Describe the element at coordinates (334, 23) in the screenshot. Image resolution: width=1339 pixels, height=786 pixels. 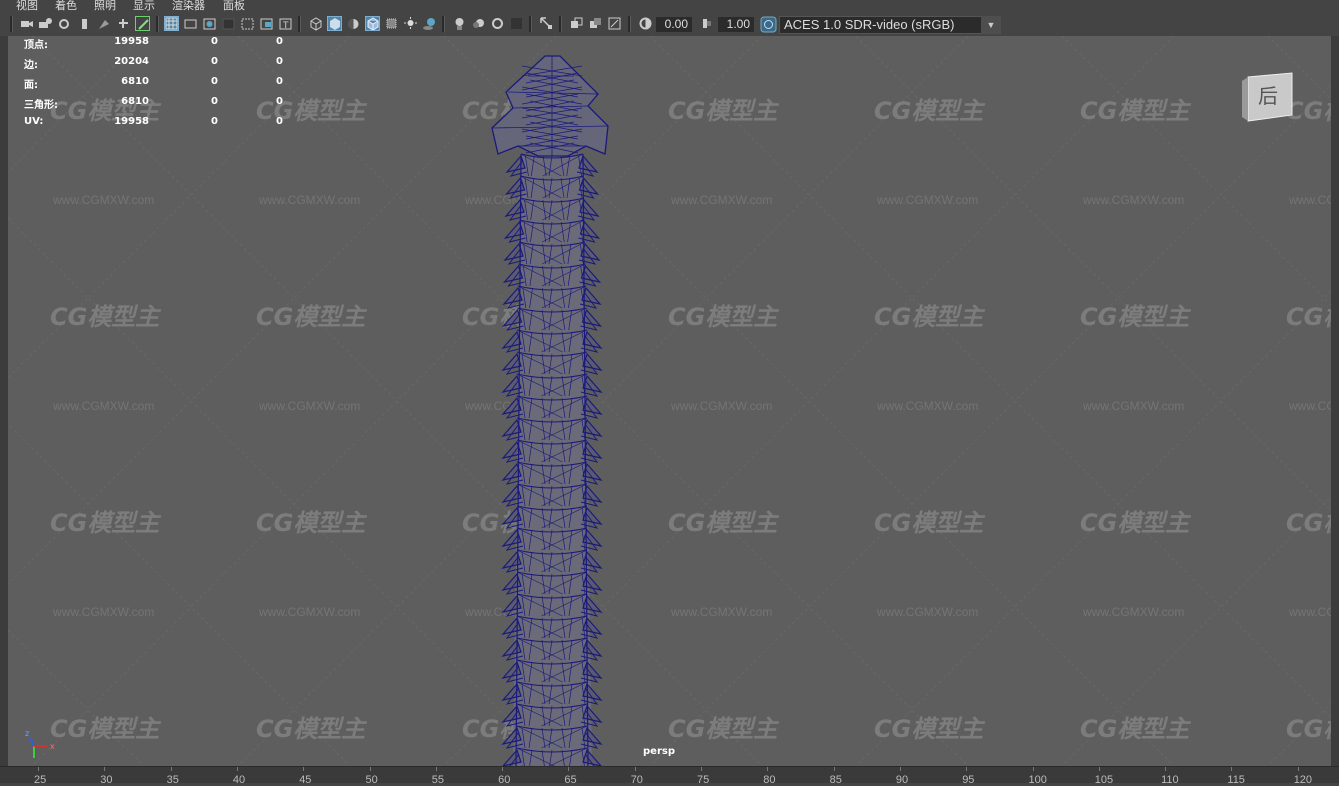
I see `smooth-shade-icon` at that location.